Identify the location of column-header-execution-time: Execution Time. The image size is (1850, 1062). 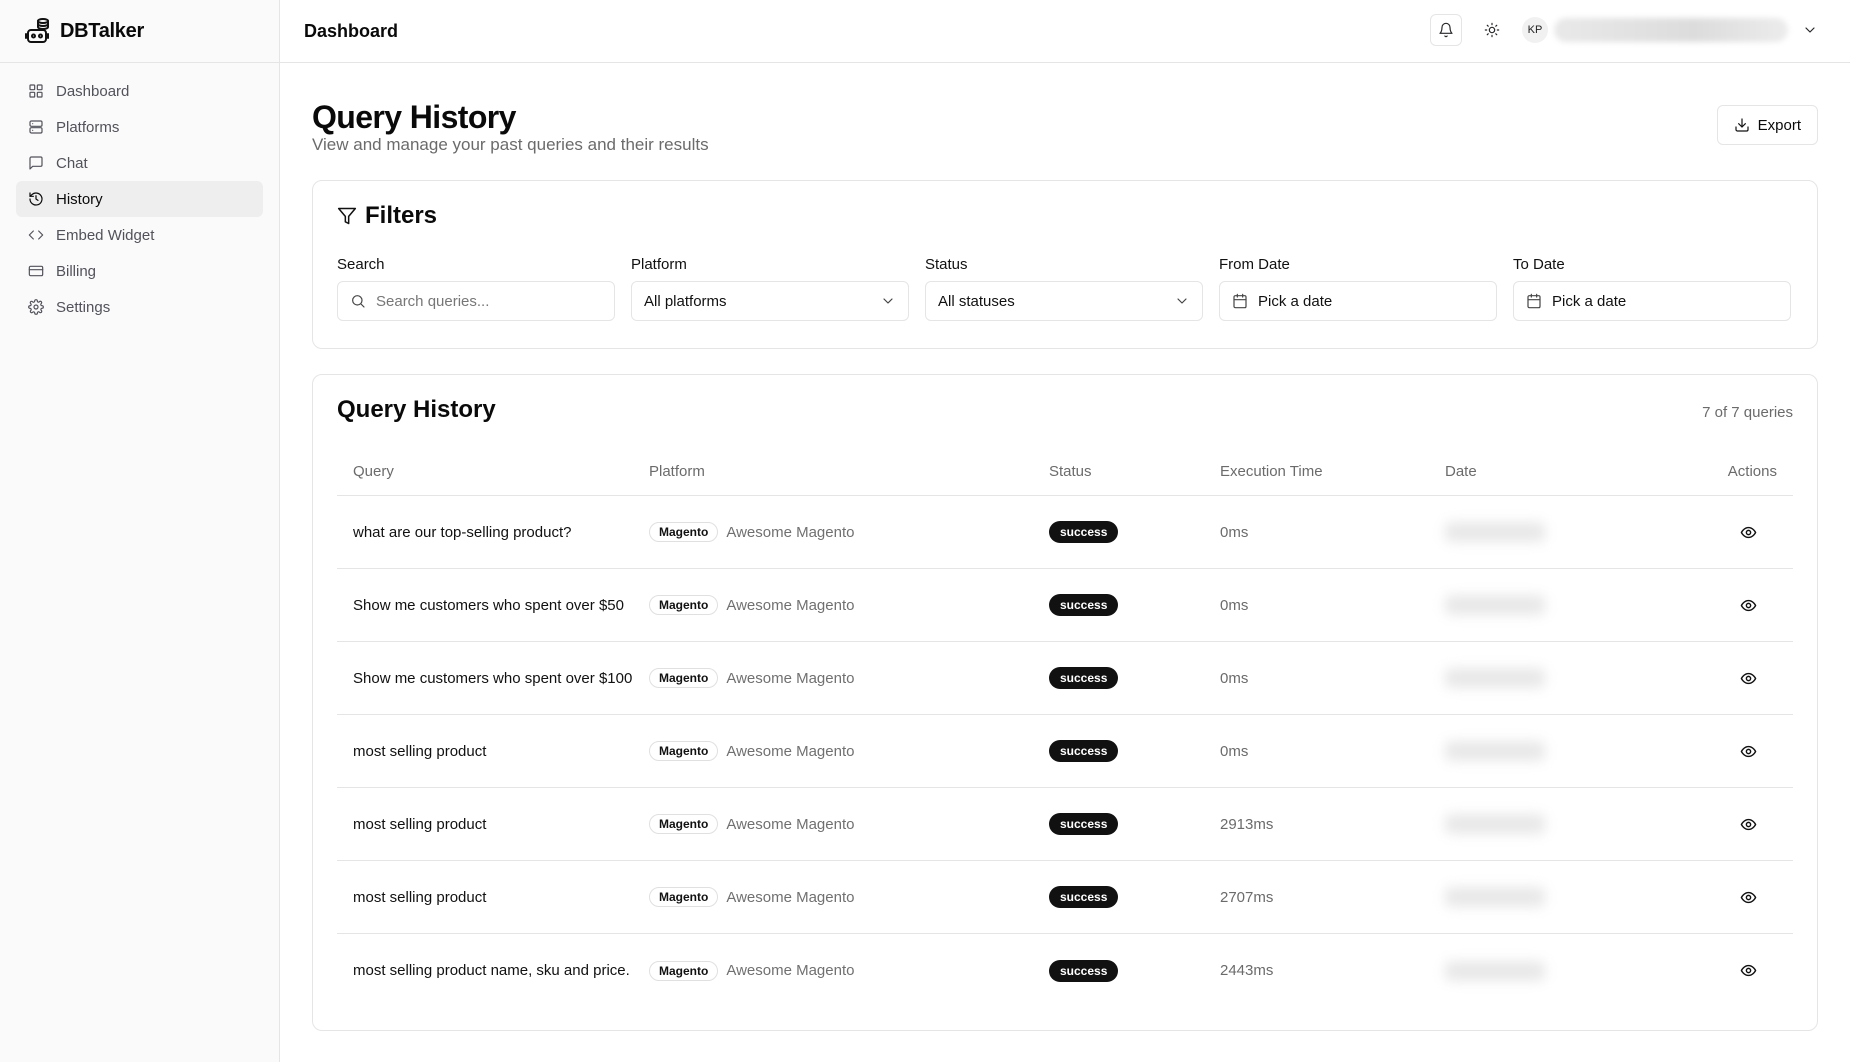
(1332, 471).